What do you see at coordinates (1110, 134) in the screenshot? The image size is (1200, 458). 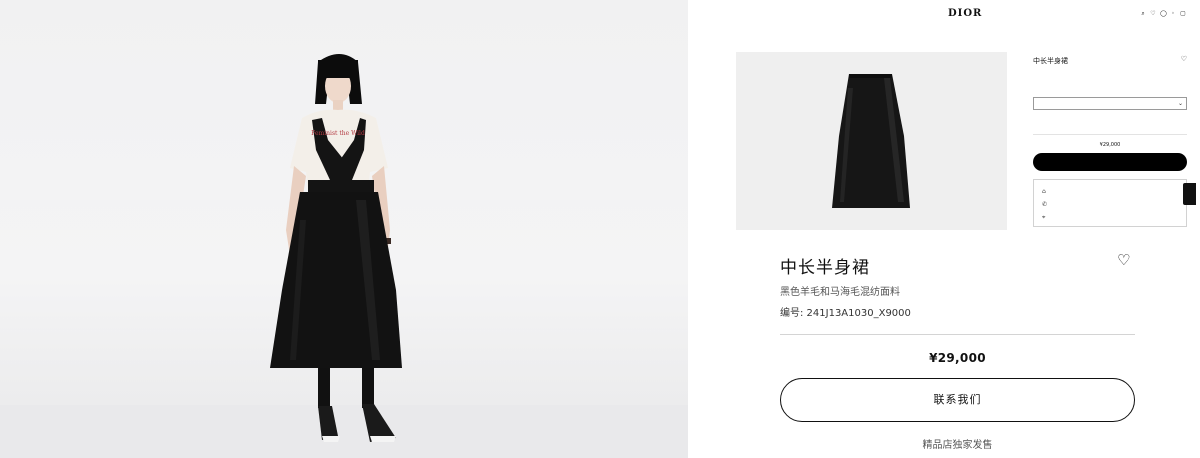 I see `mini-divider` at bounding box center [1110, 134].